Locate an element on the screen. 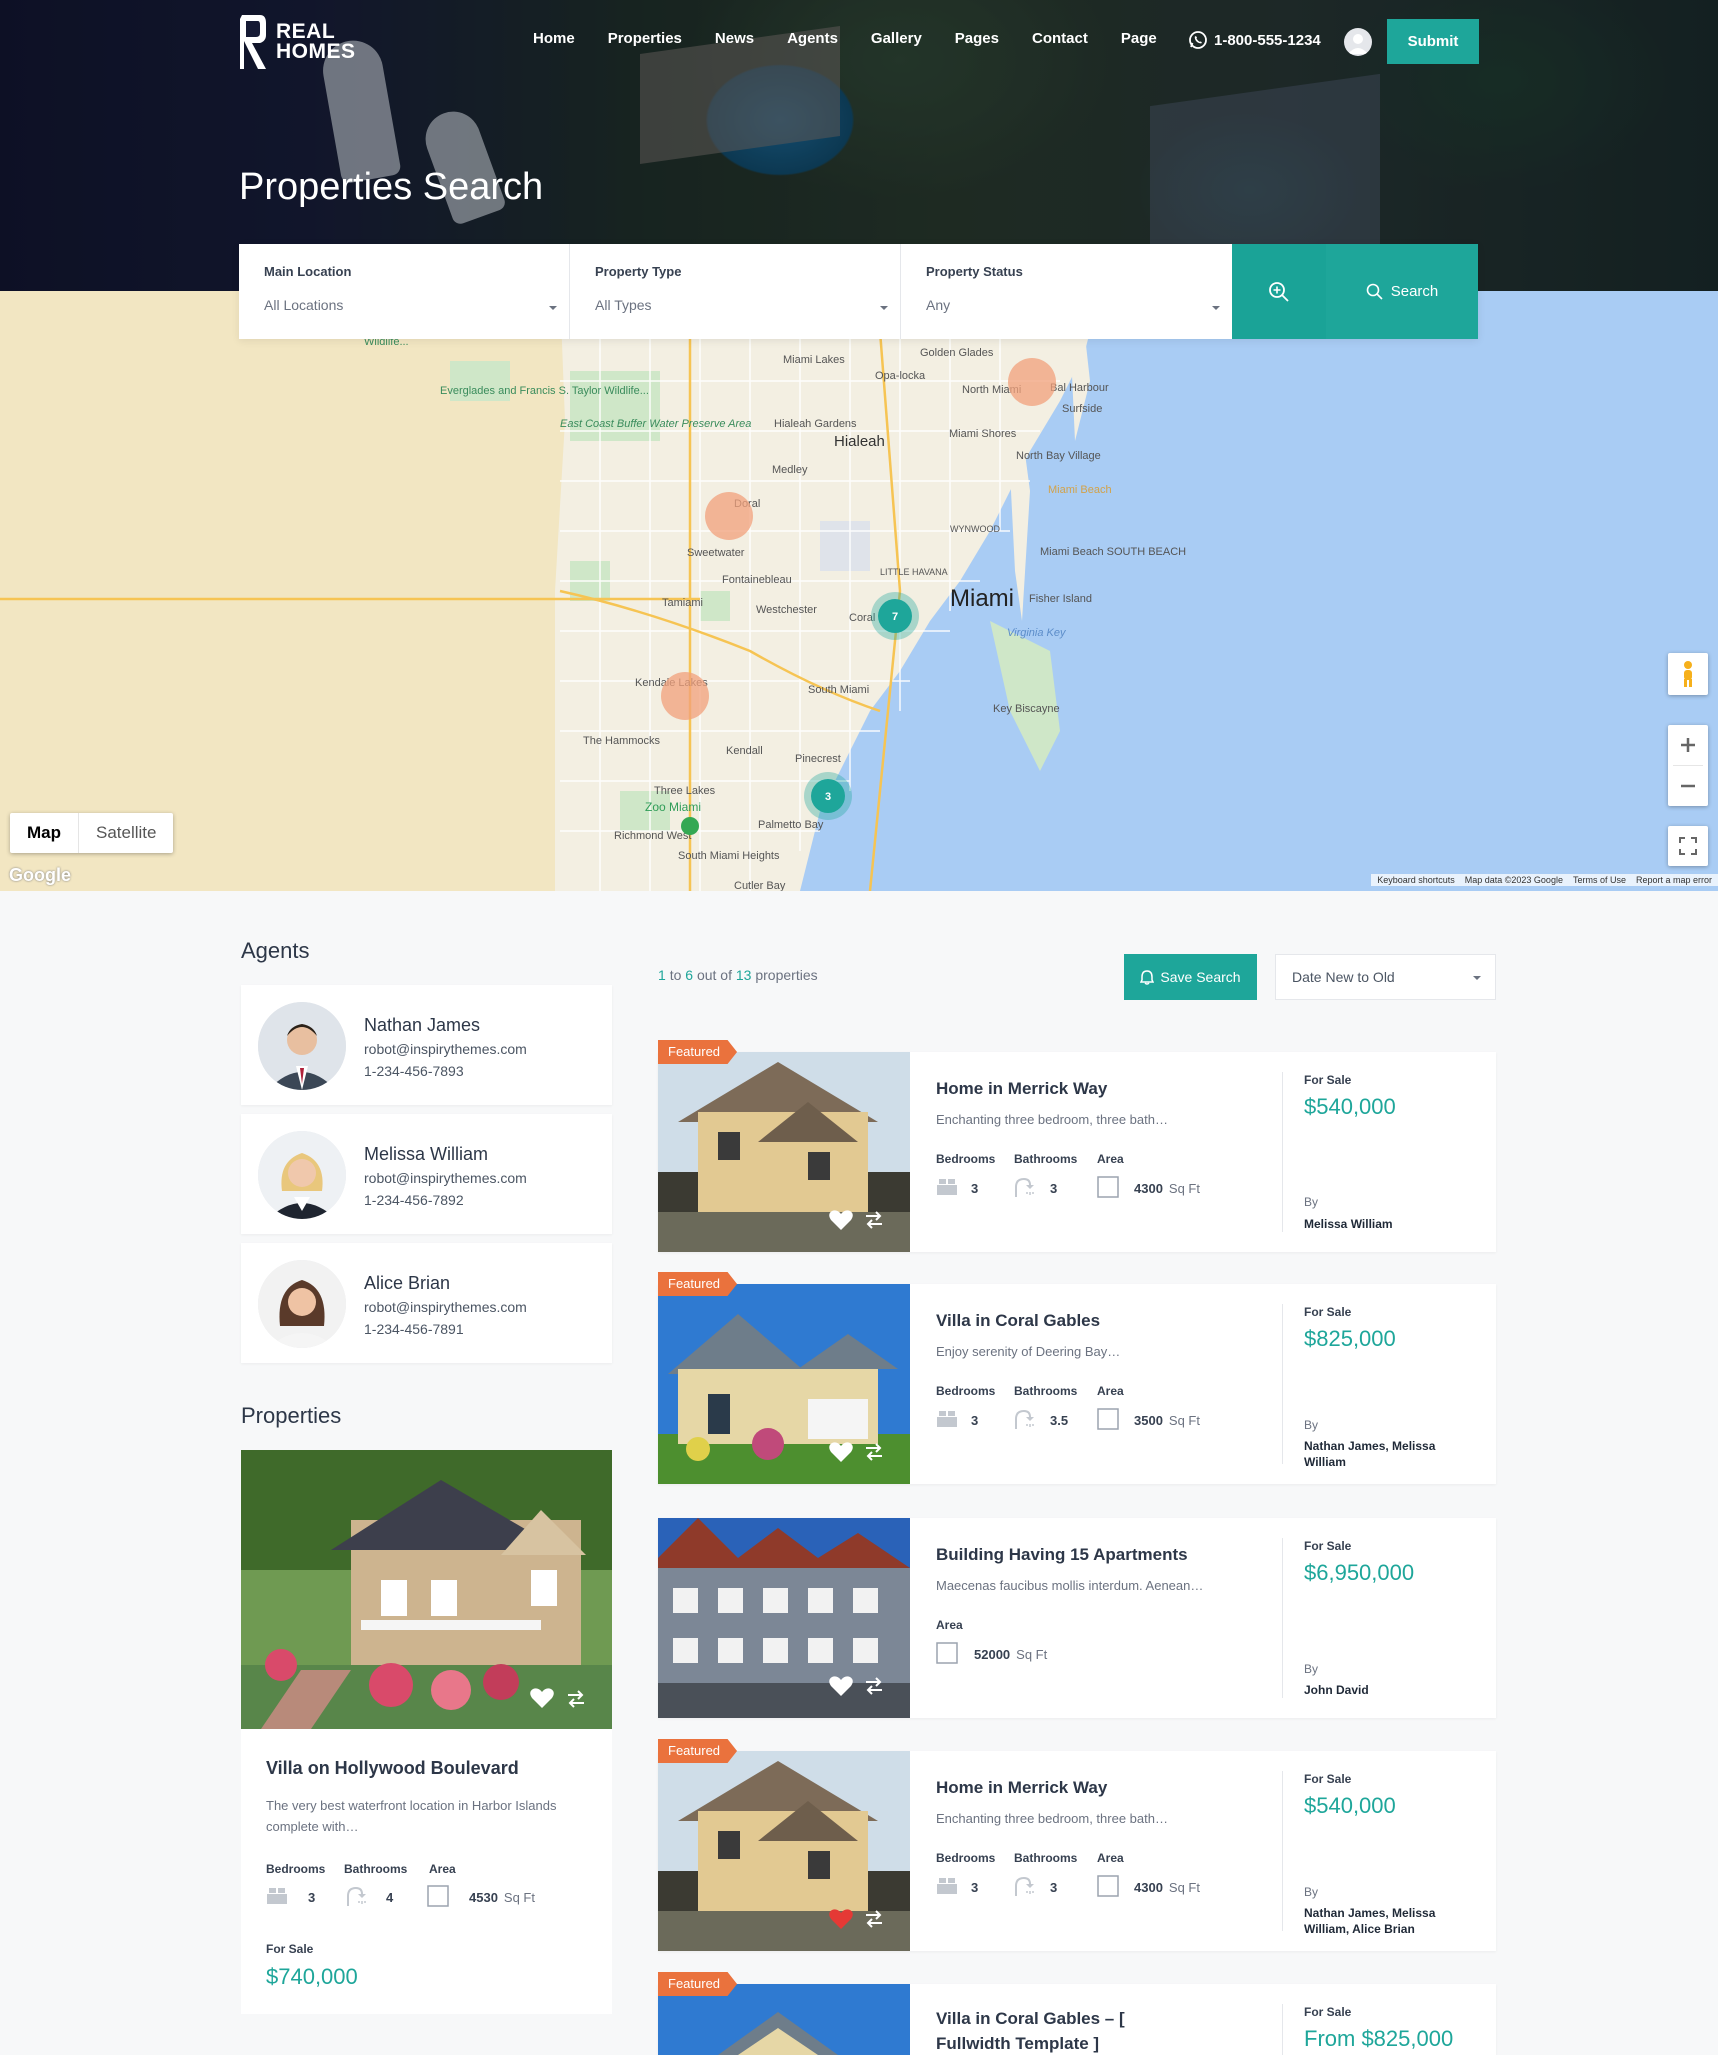 Image resolution: width=1718 pixels, height=2055 pixels. nav-gallery: Gallery is located at coordinates (896, 38).